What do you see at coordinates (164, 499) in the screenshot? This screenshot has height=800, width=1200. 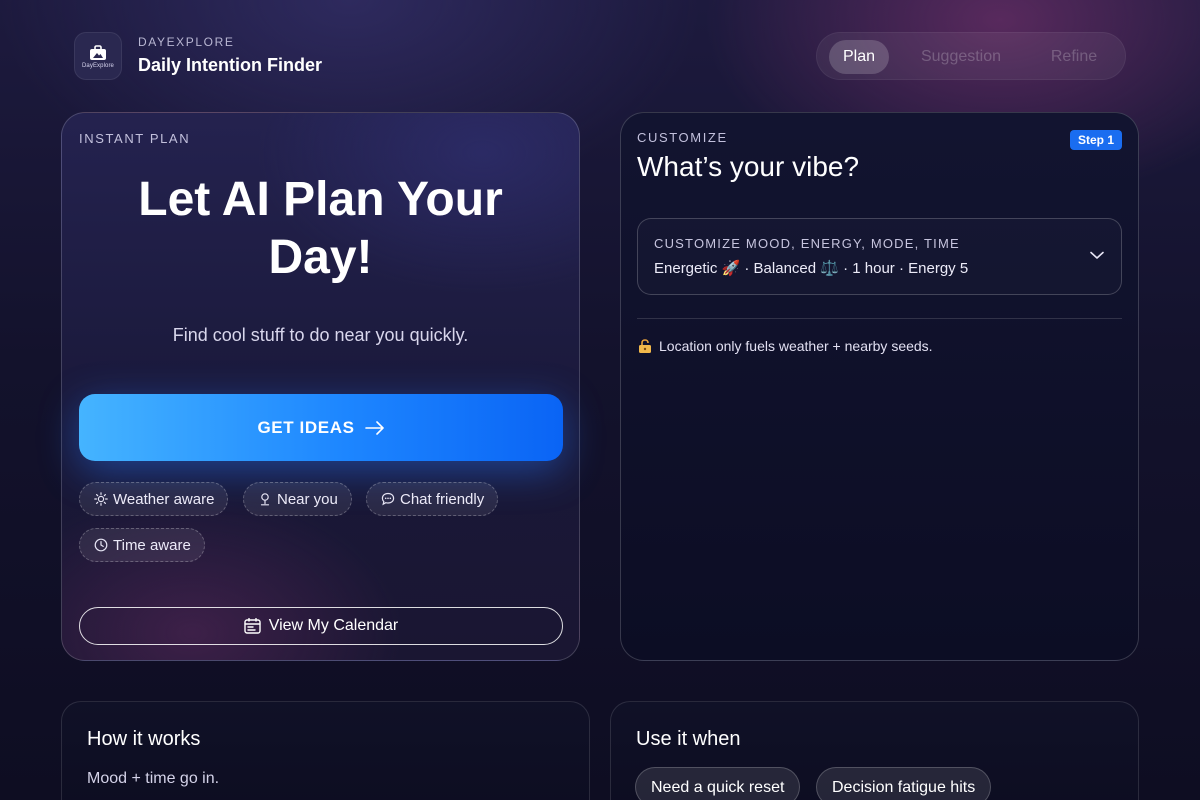 I see `chip-label: Weather aware` at bounding box center [164, 499].